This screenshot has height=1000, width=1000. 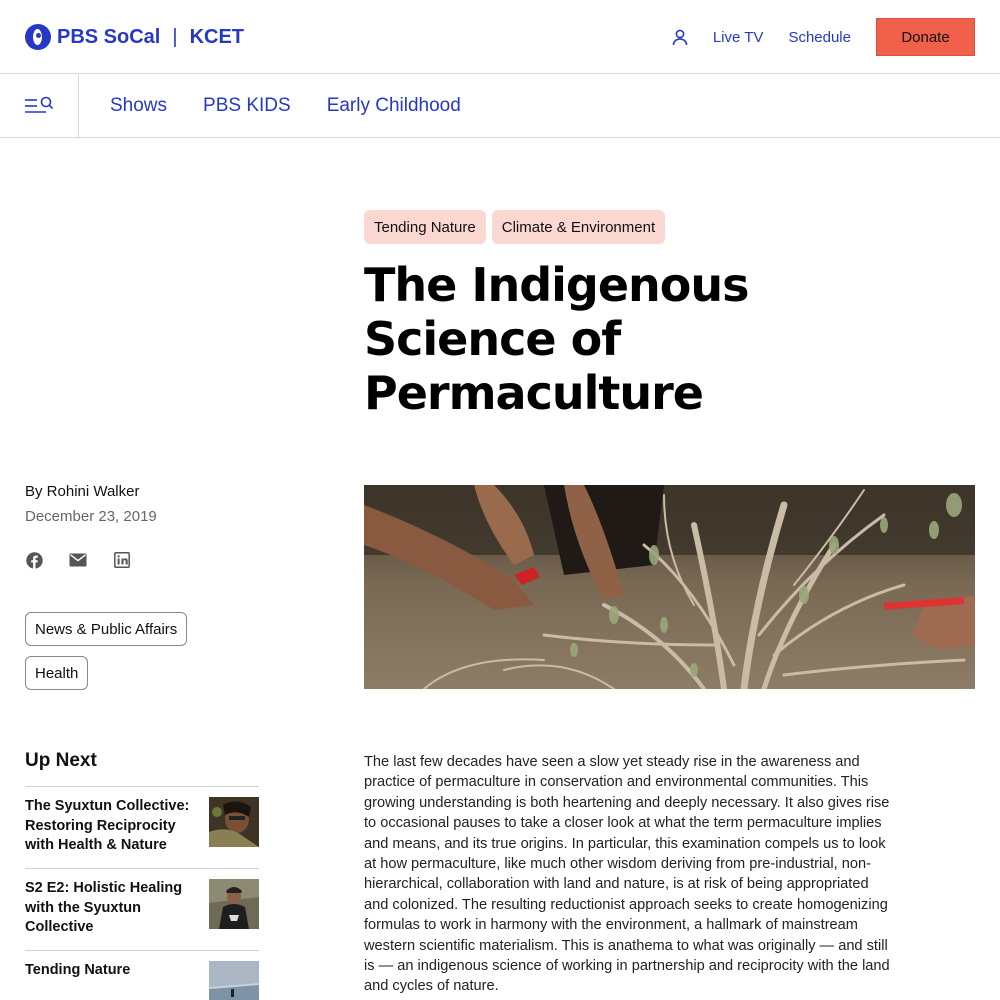 I want to click on nav-pbs-kids: PBS KIDS, so click(x=247, y=106).